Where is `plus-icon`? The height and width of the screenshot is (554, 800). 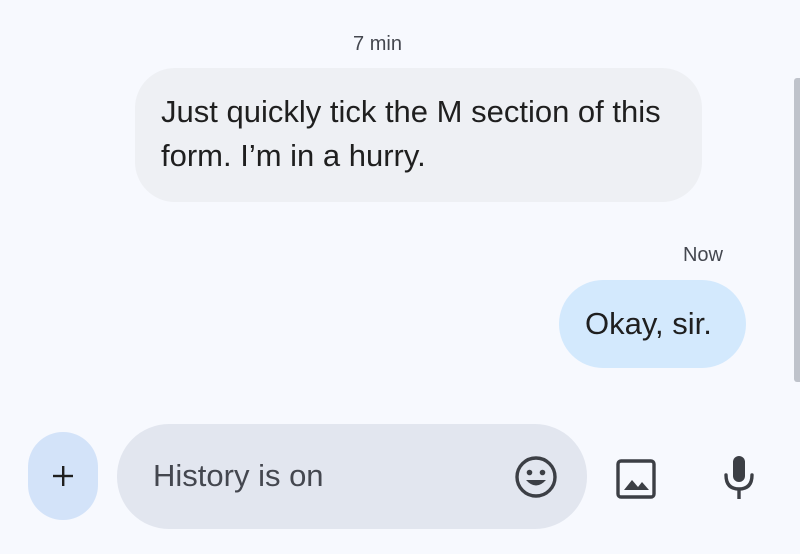
plus-icon is located at coordinates (63, 476).